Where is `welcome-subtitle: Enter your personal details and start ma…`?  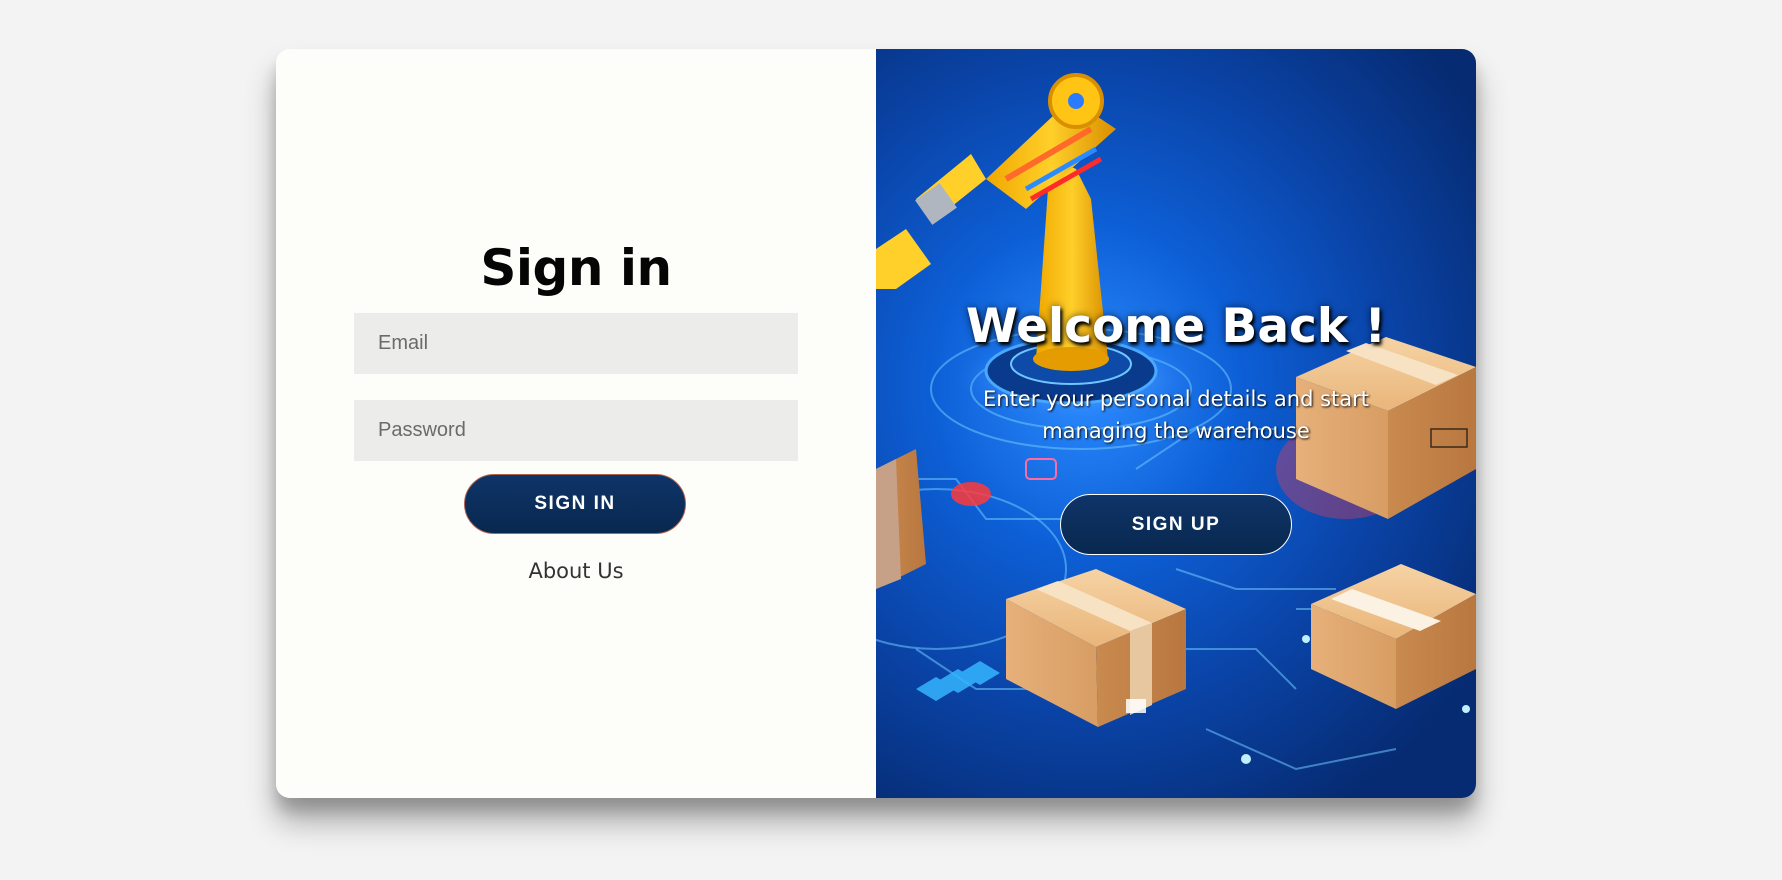 welcome-subtitle: Enter your personal details and start ma… is located at coordinates (1176, 415).